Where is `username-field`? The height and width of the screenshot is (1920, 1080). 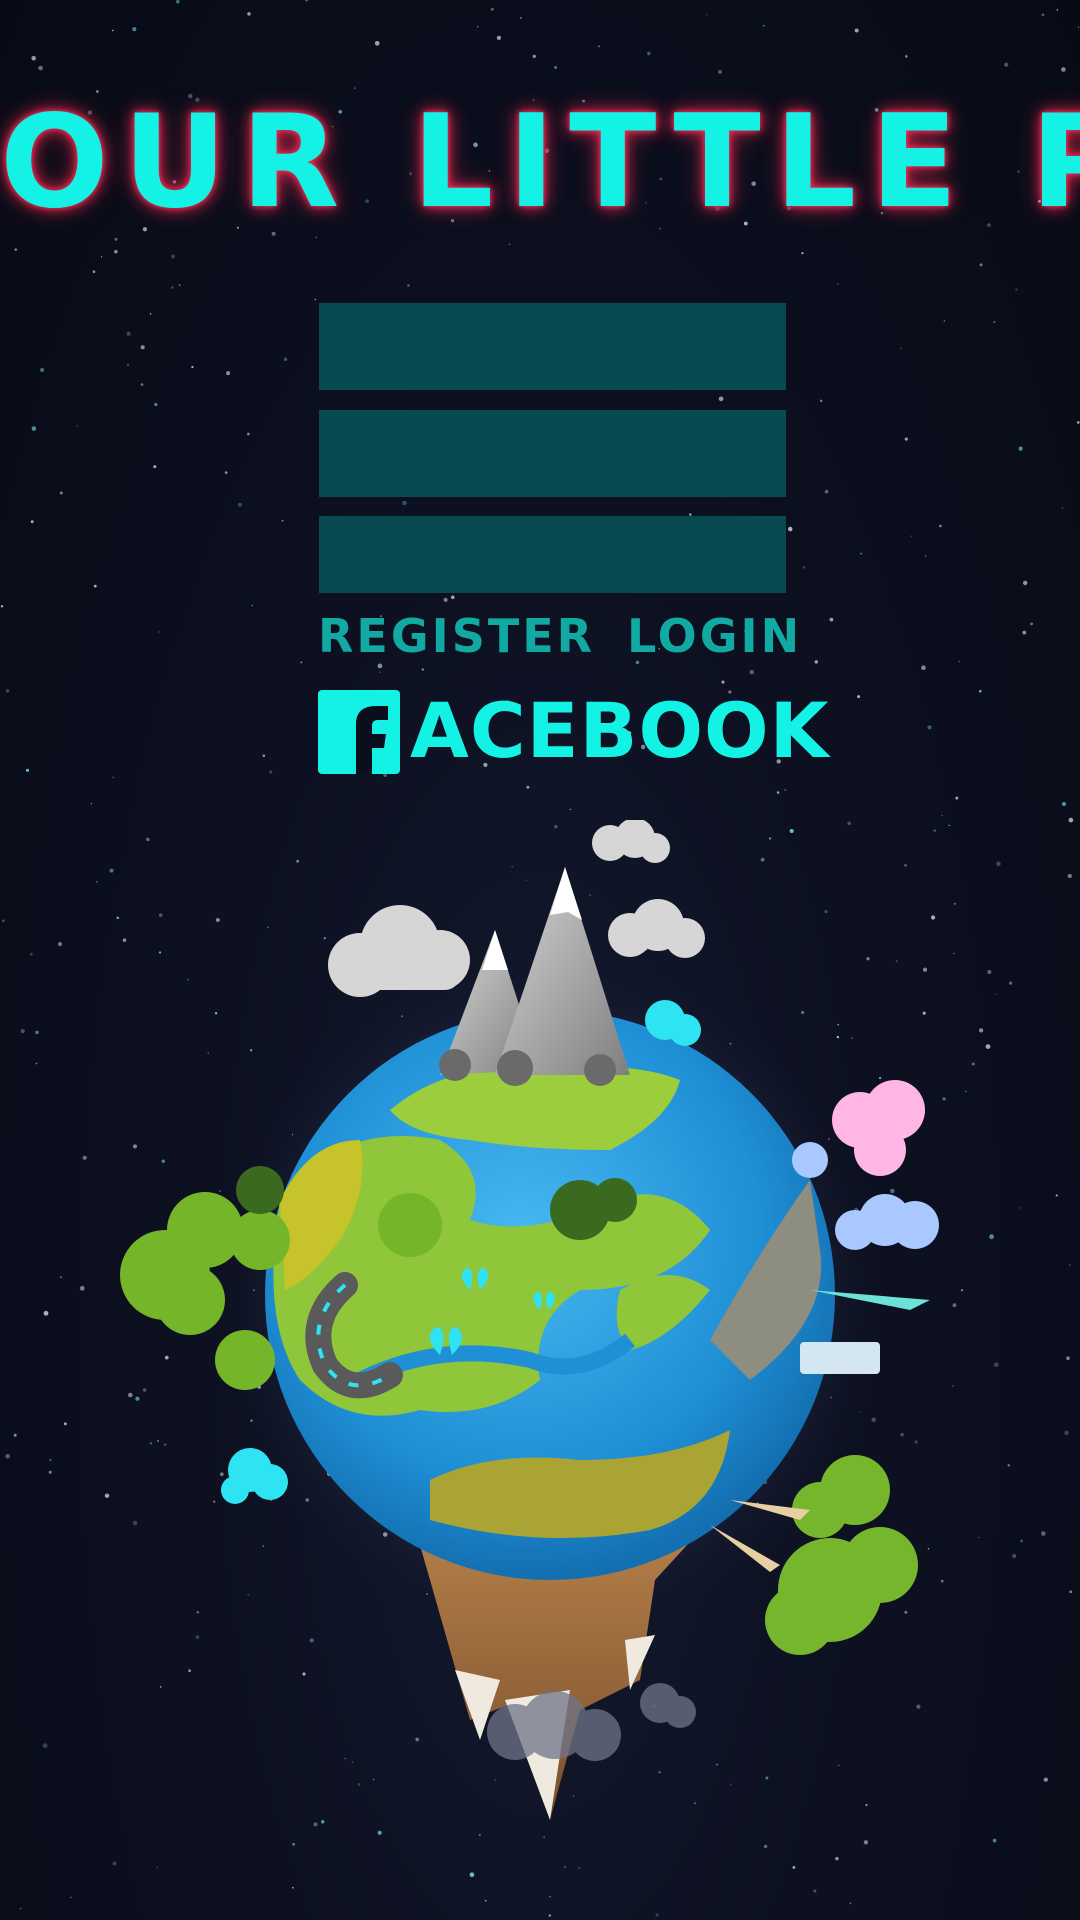 username-field is located at coordinates (552, 346).